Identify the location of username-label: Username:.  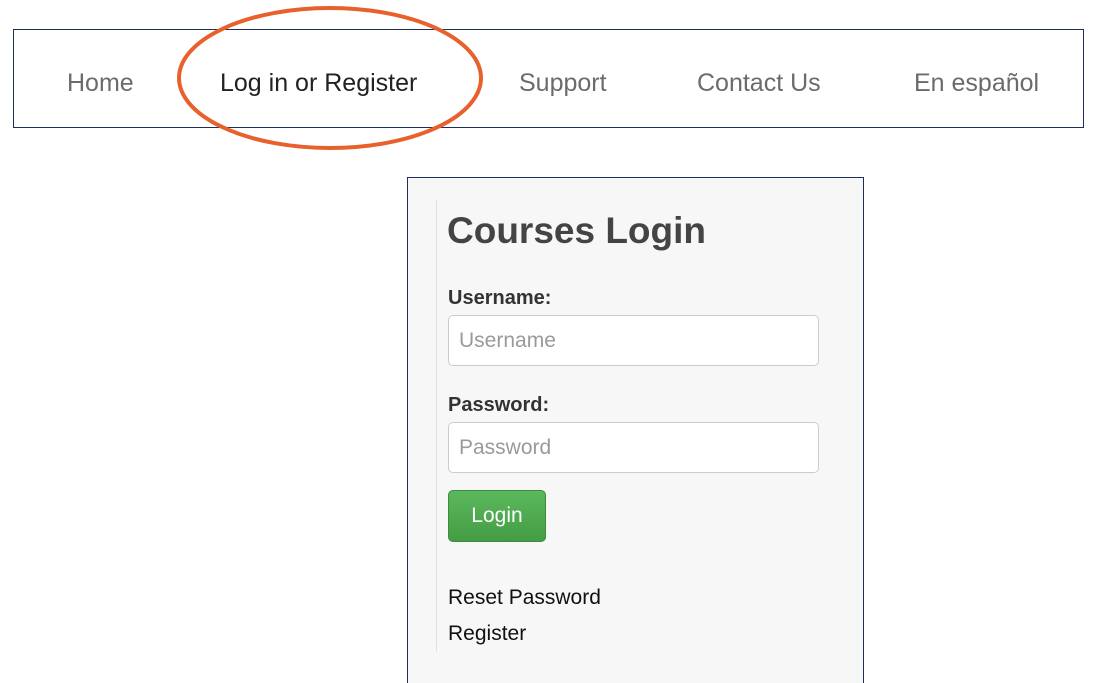
(500, 298).